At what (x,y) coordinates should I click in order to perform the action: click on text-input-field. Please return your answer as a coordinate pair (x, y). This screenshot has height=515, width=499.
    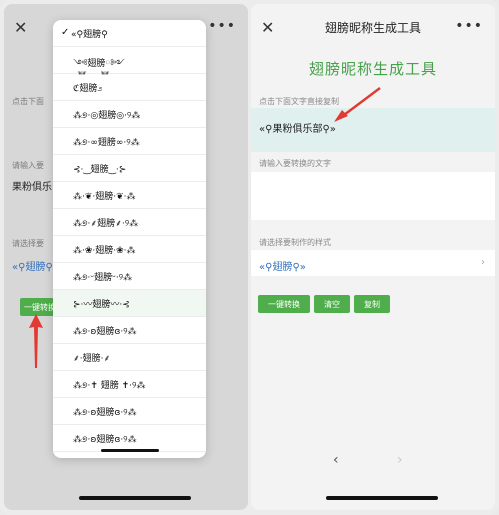
    Looking at the image, I should click on (373, 196).